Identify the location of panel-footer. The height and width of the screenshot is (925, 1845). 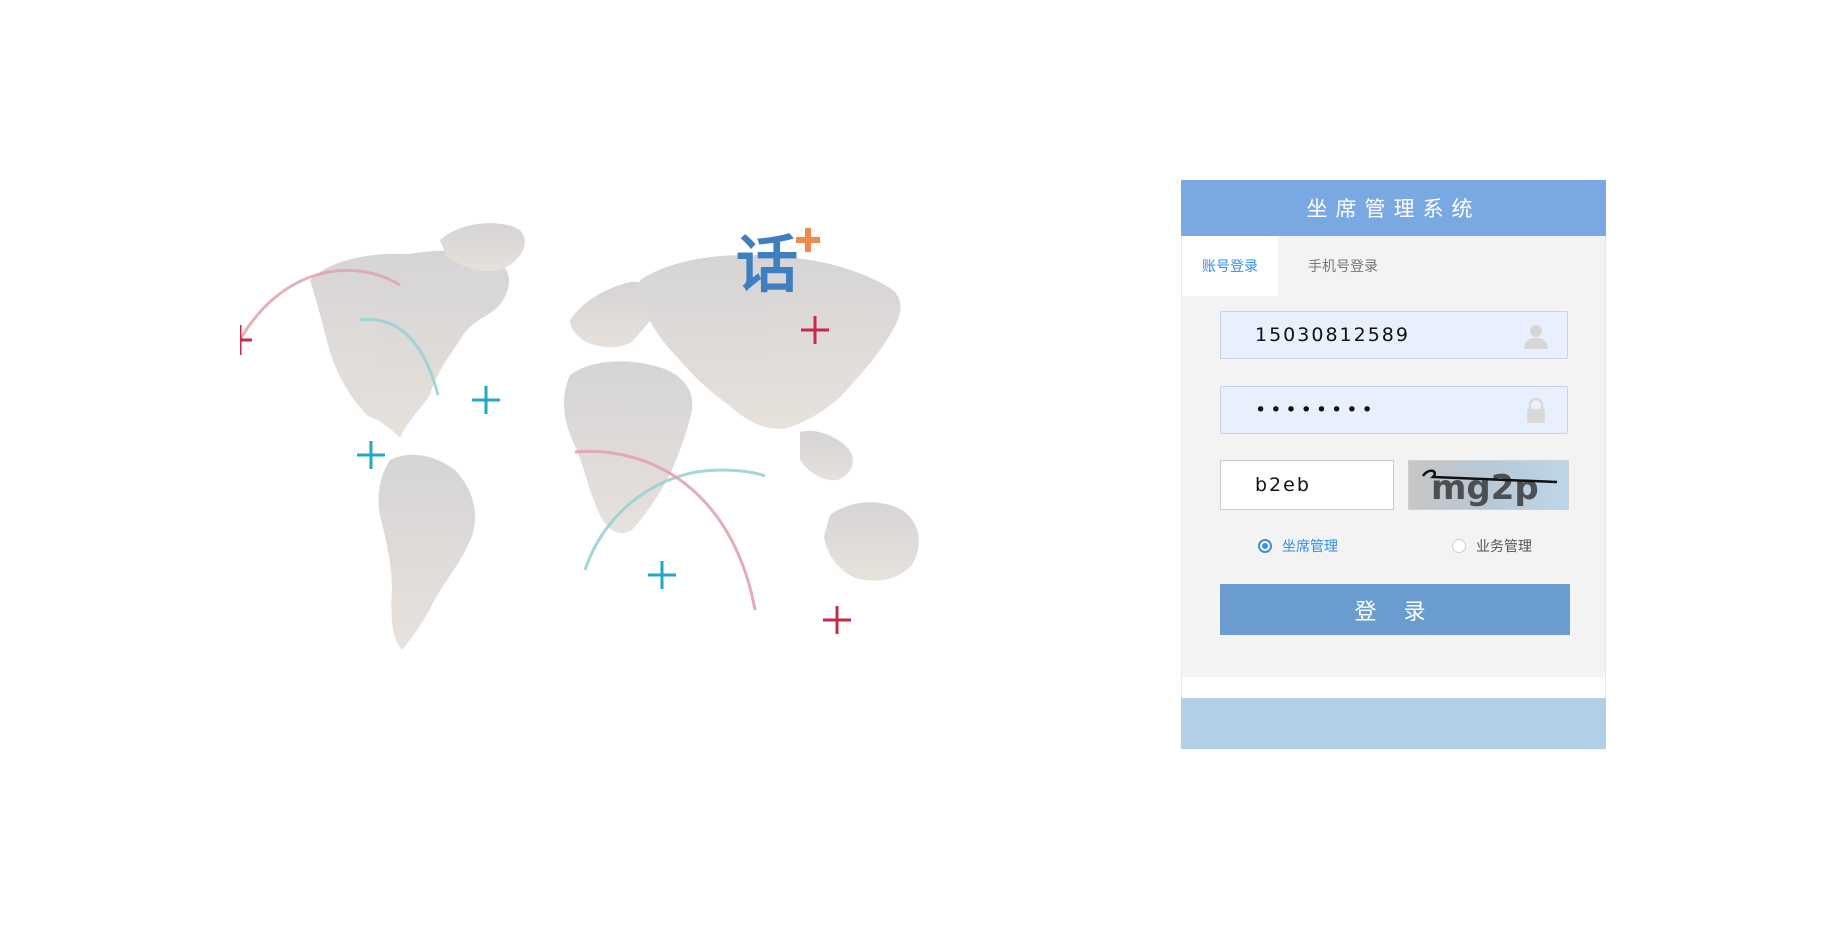
(1393, 723).